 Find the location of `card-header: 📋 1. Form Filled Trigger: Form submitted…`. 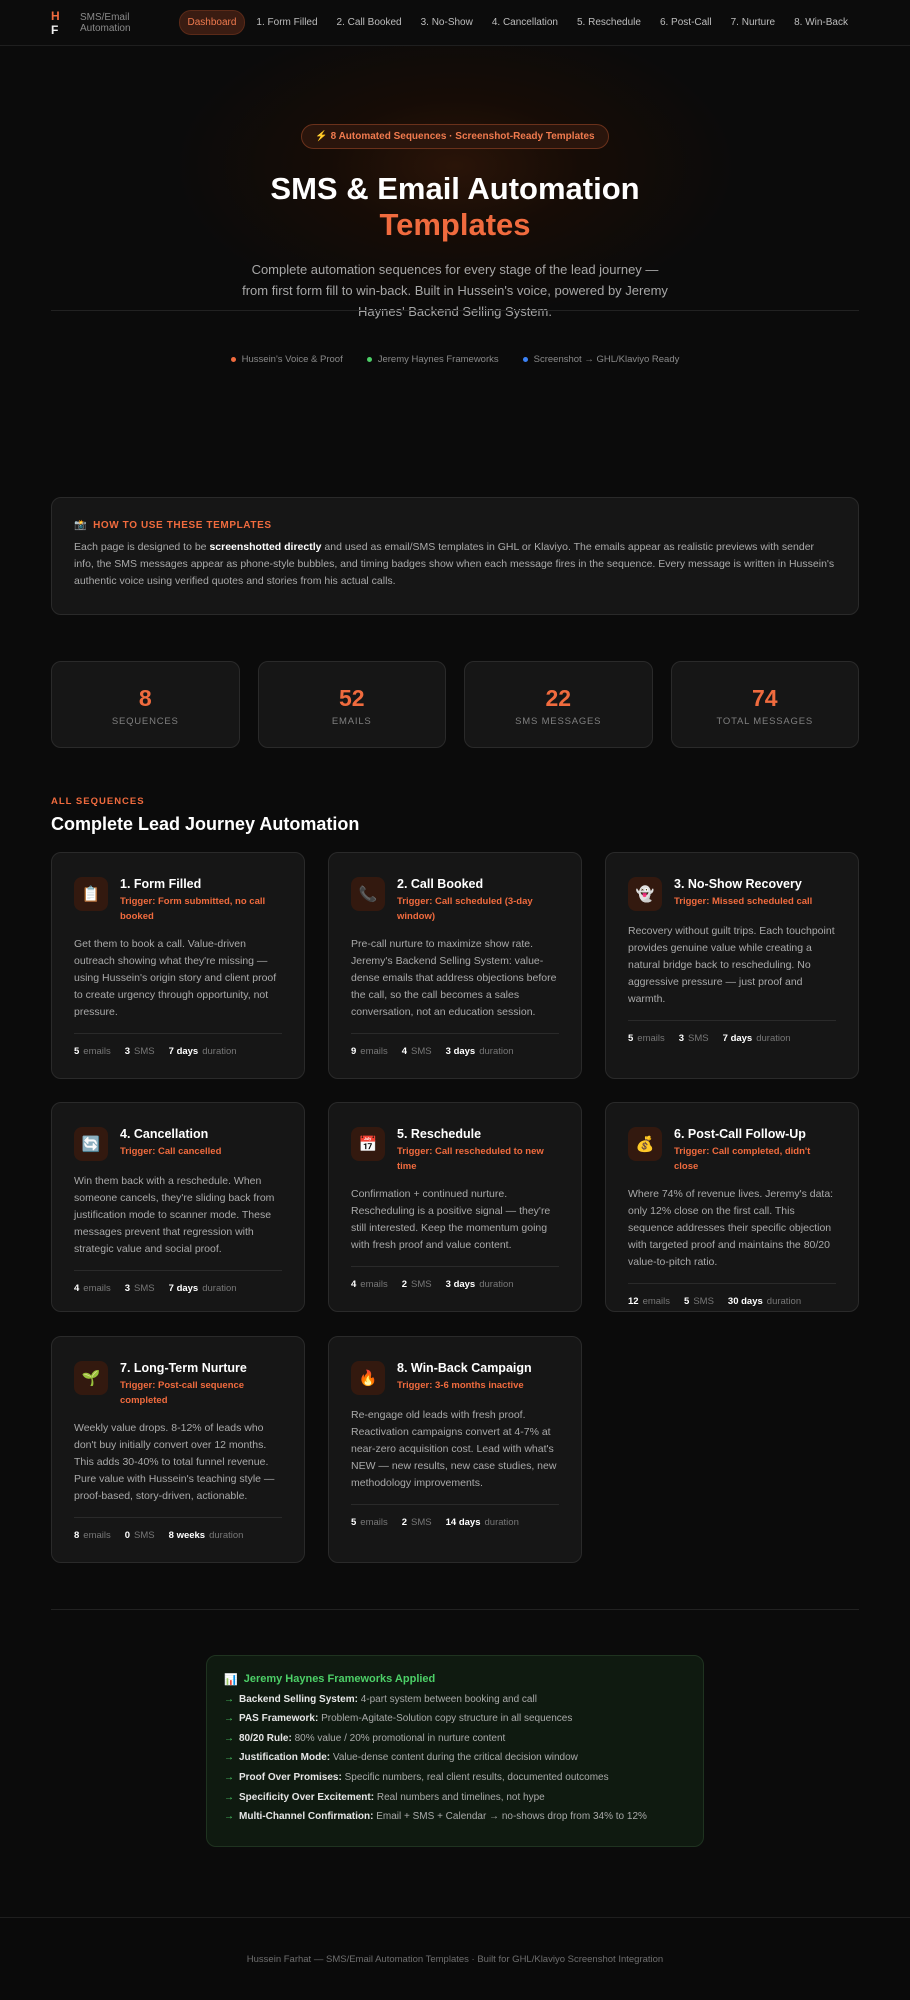

card-header: 📋 1. Form Filled Trigger: Form submitted… is located at coordinates (178, 899).